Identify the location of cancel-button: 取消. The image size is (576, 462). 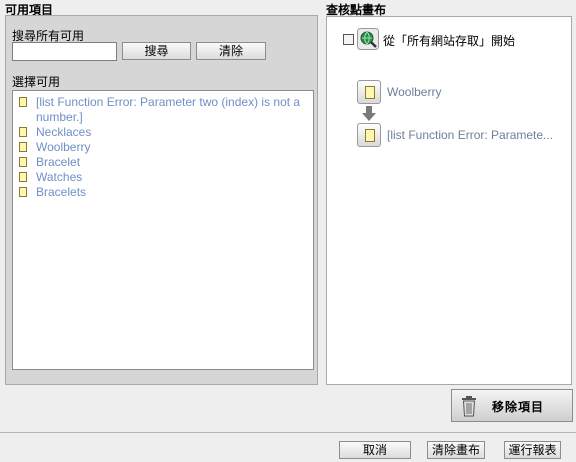
(375, 450).